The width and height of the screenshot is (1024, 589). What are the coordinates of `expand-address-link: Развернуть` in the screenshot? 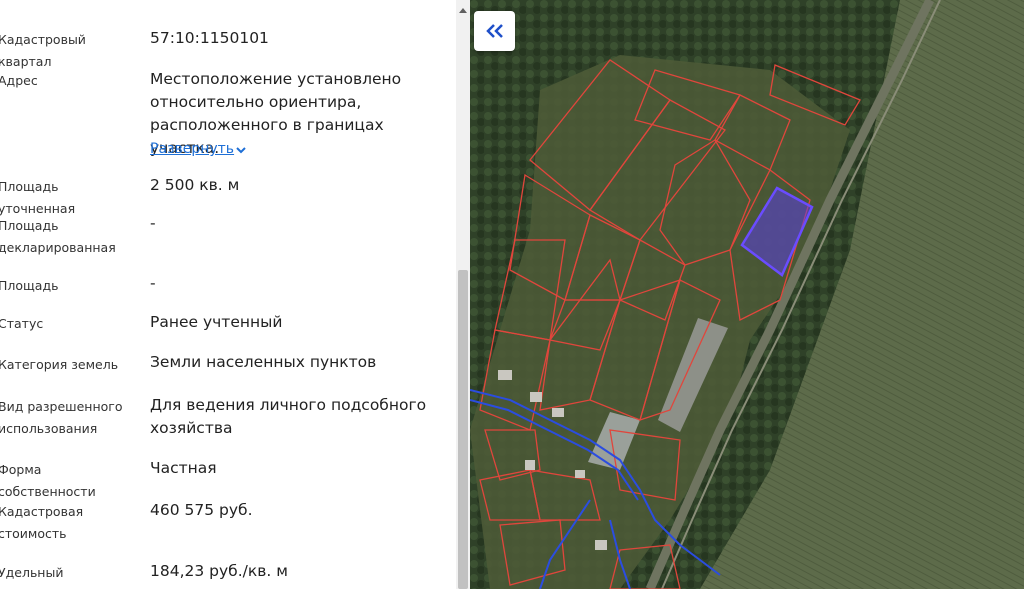 It's located at (192, 149).